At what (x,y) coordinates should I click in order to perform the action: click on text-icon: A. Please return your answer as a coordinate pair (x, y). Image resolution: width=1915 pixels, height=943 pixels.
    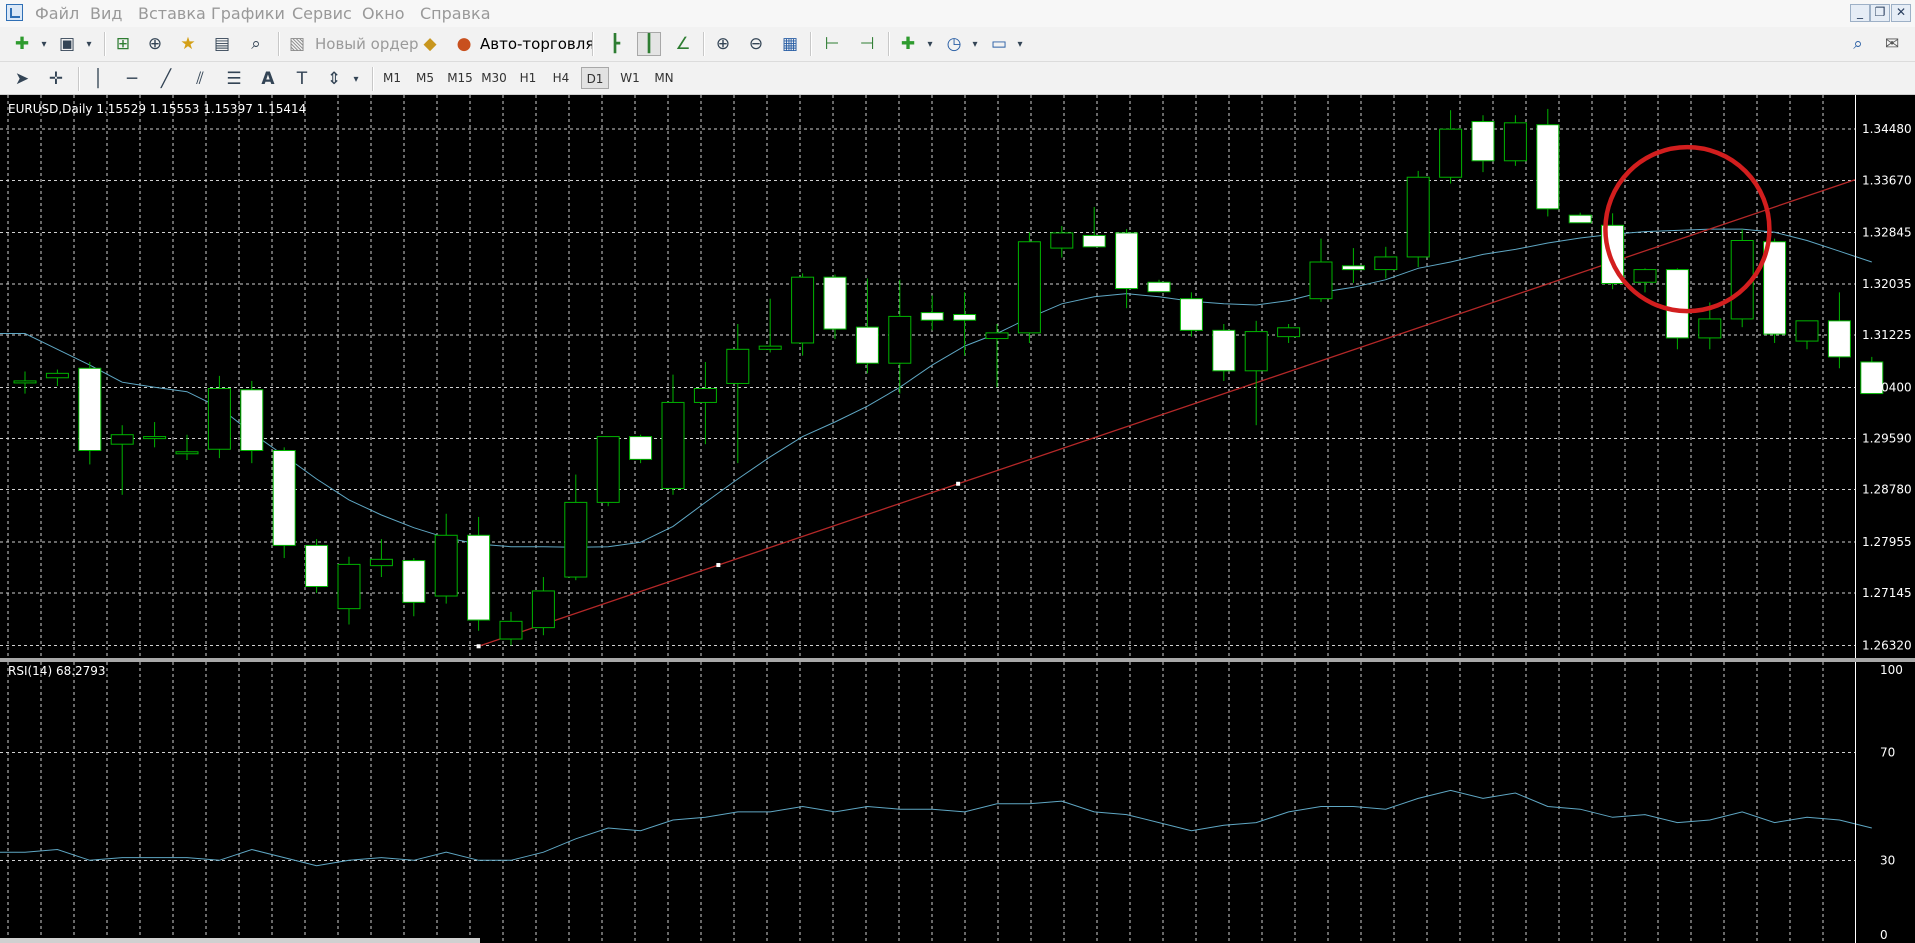
    Looking at the image, I should click on (268, 79).